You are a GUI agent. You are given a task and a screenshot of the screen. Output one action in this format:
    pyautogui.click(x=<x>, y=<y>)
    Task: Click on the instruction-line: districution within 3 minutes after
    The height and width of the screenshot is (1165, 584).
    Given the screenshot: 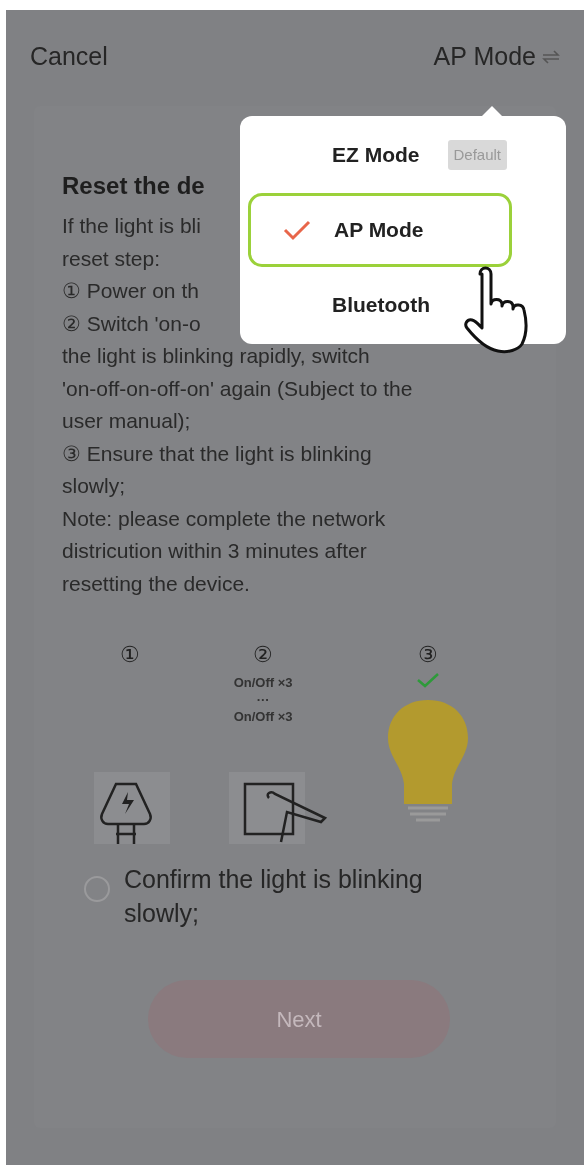 What is the action you would take?
    pyautogui.click(x=214, y=551)
    